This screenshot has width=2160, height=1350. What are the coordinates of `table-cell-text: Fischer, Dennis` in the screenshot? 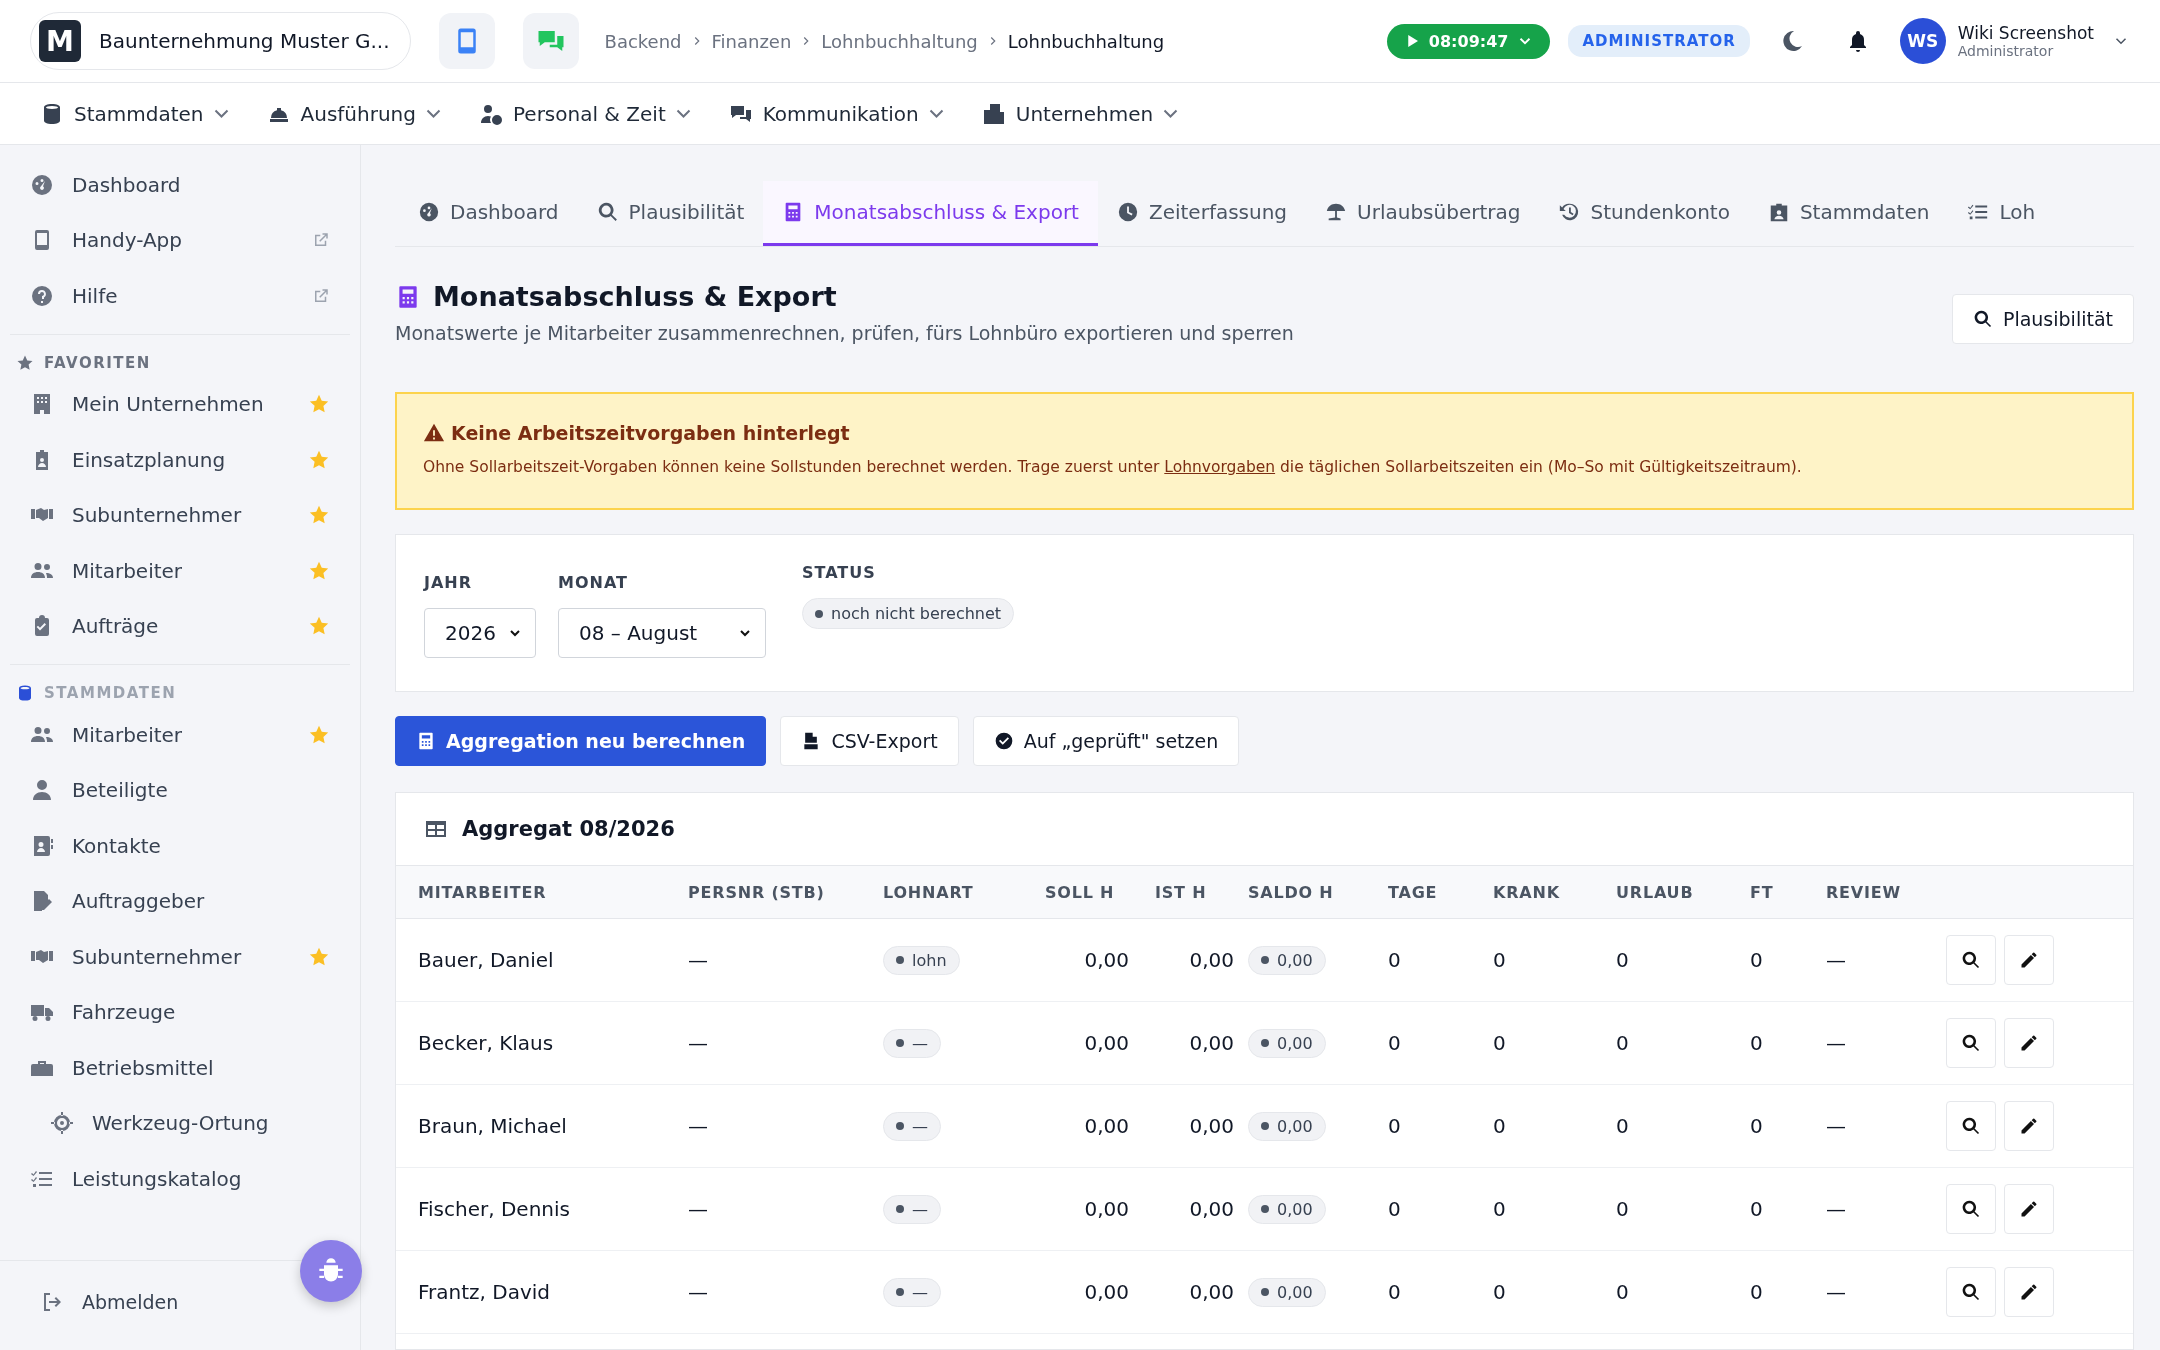 It's located at (494, 1209).